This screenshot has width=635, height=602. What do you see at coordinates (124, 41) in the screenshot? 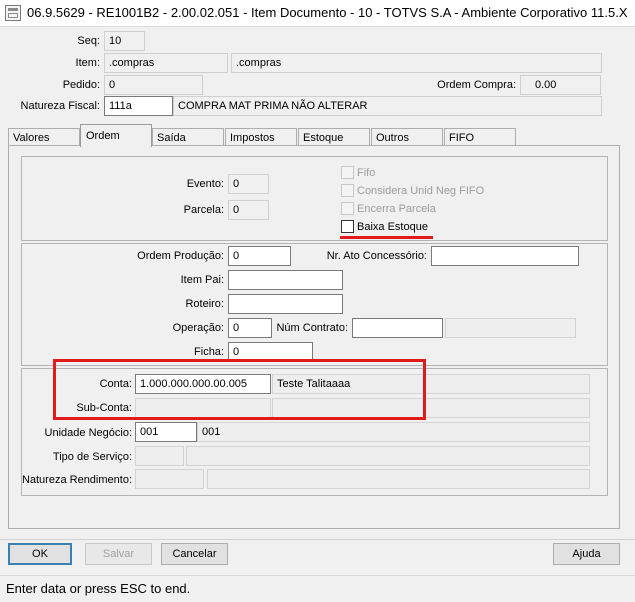
I see `seq-field: 10` at bounding box center [124, 41].